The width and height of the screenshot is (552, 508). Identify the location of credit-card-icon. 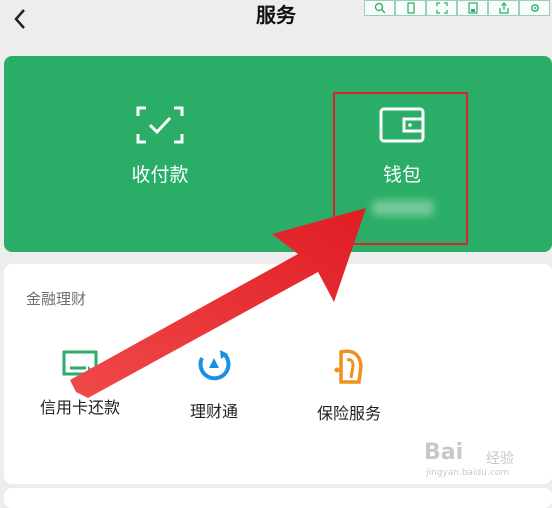
(80, 363).